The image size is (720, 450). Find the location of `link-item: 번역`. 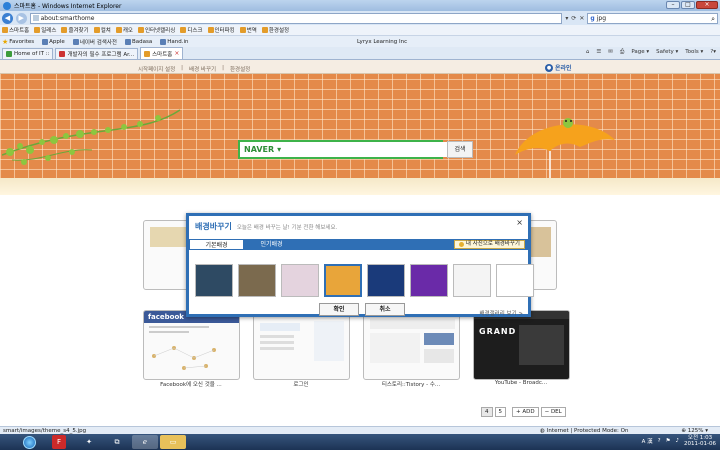

link-item: 번역 is located at coordinates (248, 30).